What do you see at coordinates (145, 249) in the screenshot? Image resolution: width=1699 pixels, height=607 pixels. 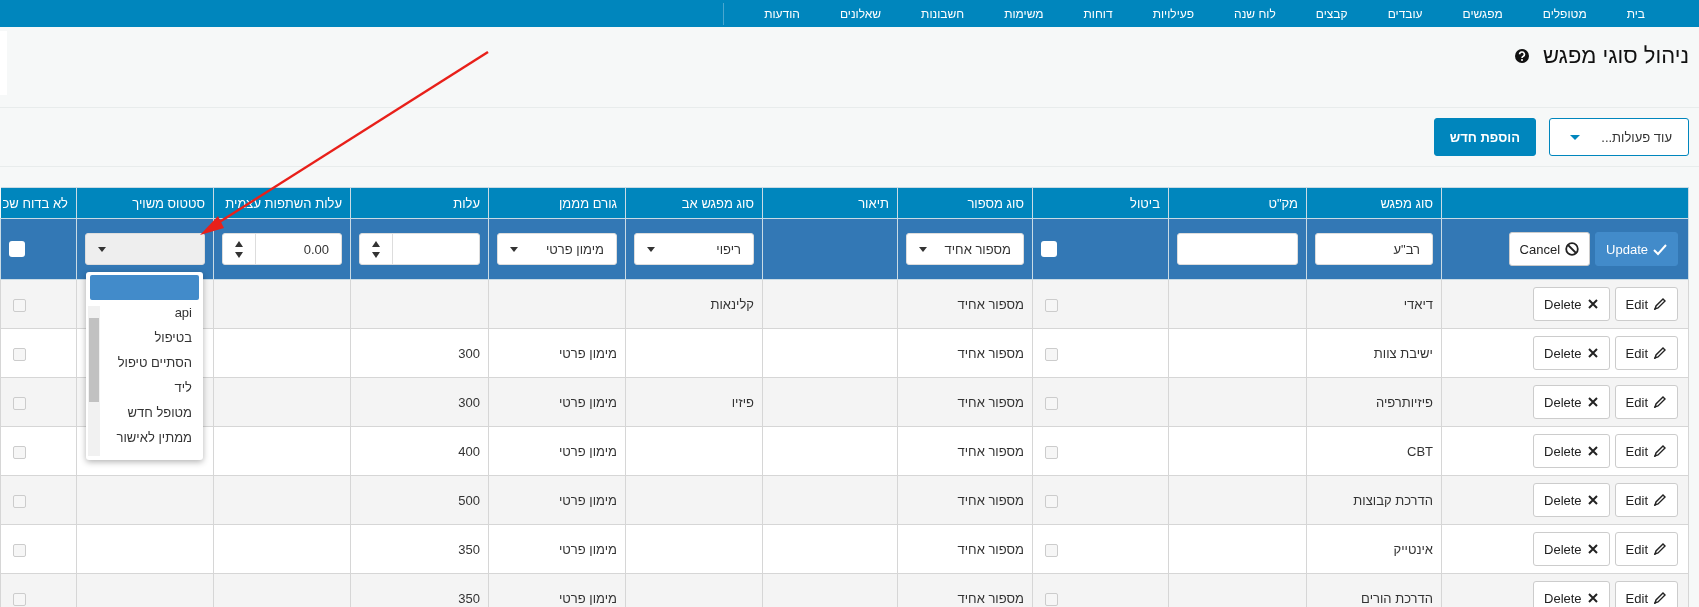 I see `status-select` at bounding box center [145, 249].